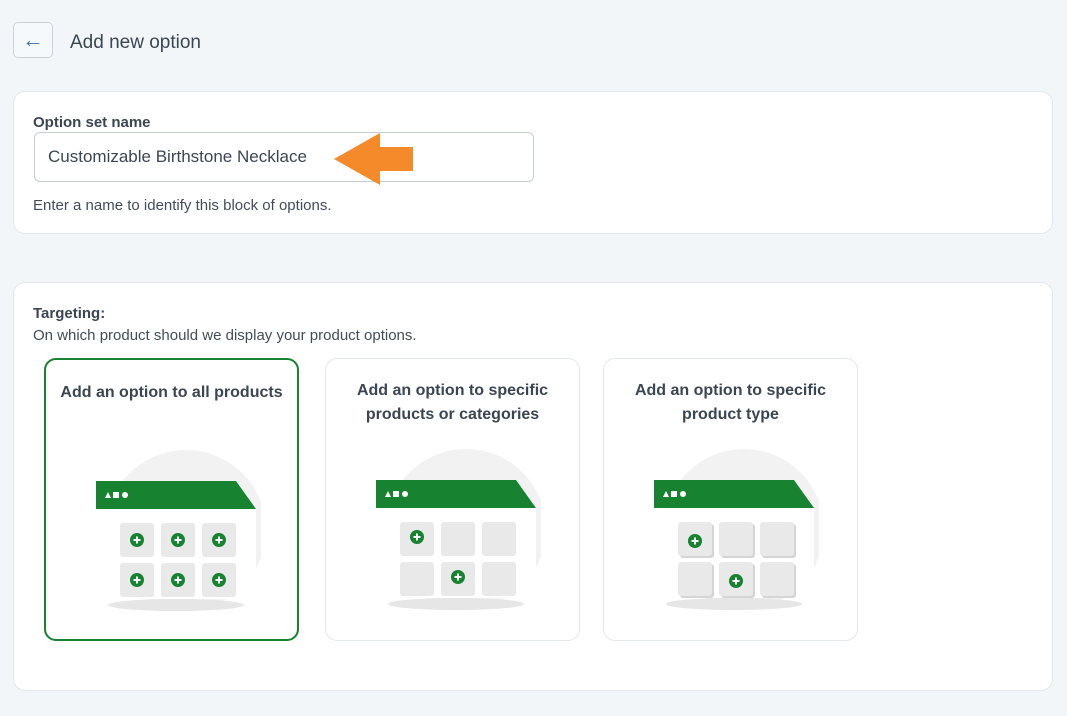 This screenshot has height=716, width=1067. Describe the element at coordinates (458, 529) in the screenshot. I see `specific-products-illustration` at that location.